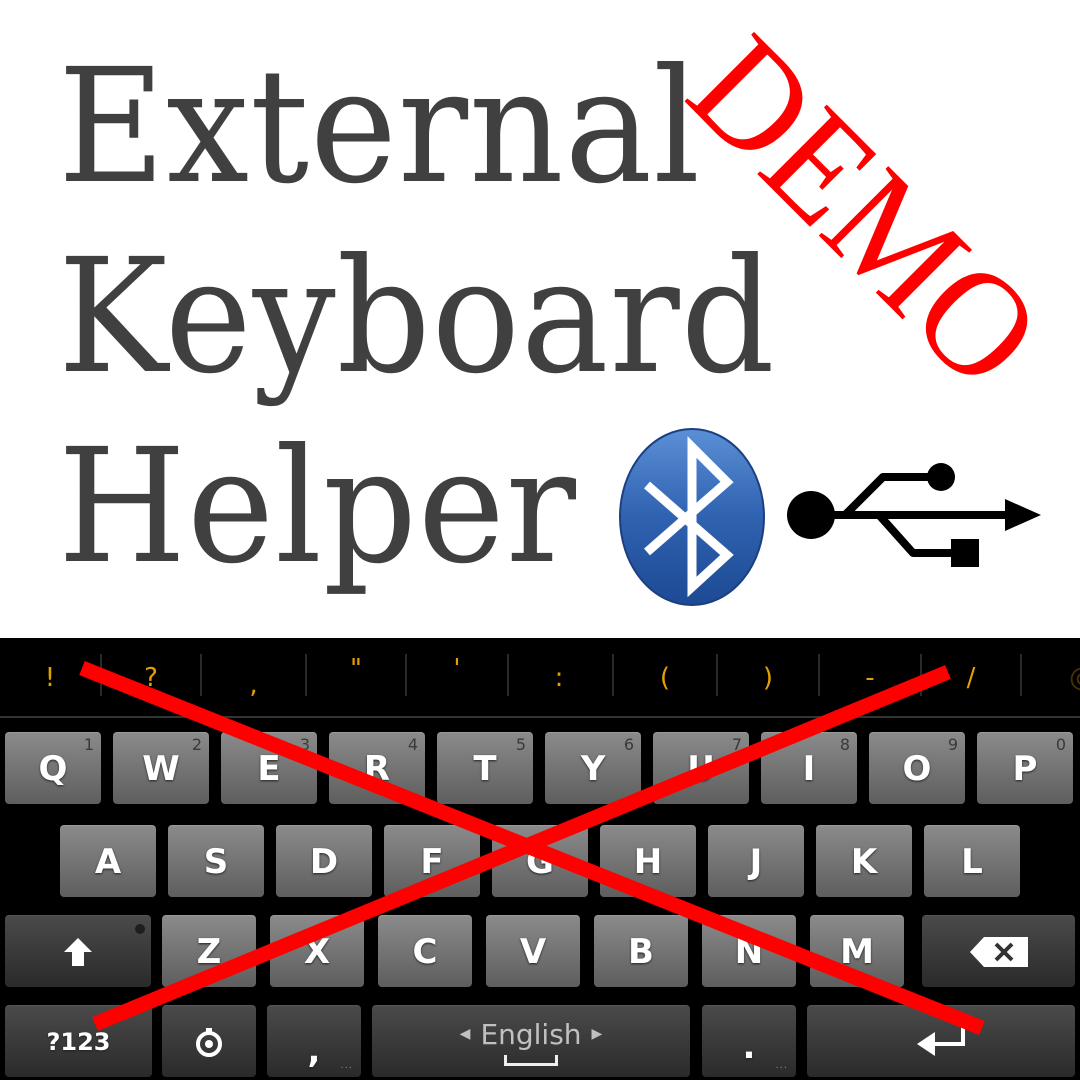 The width and height of the screenshot is (1080, 1080). I want to click on key-f: F, so click(432, 861).